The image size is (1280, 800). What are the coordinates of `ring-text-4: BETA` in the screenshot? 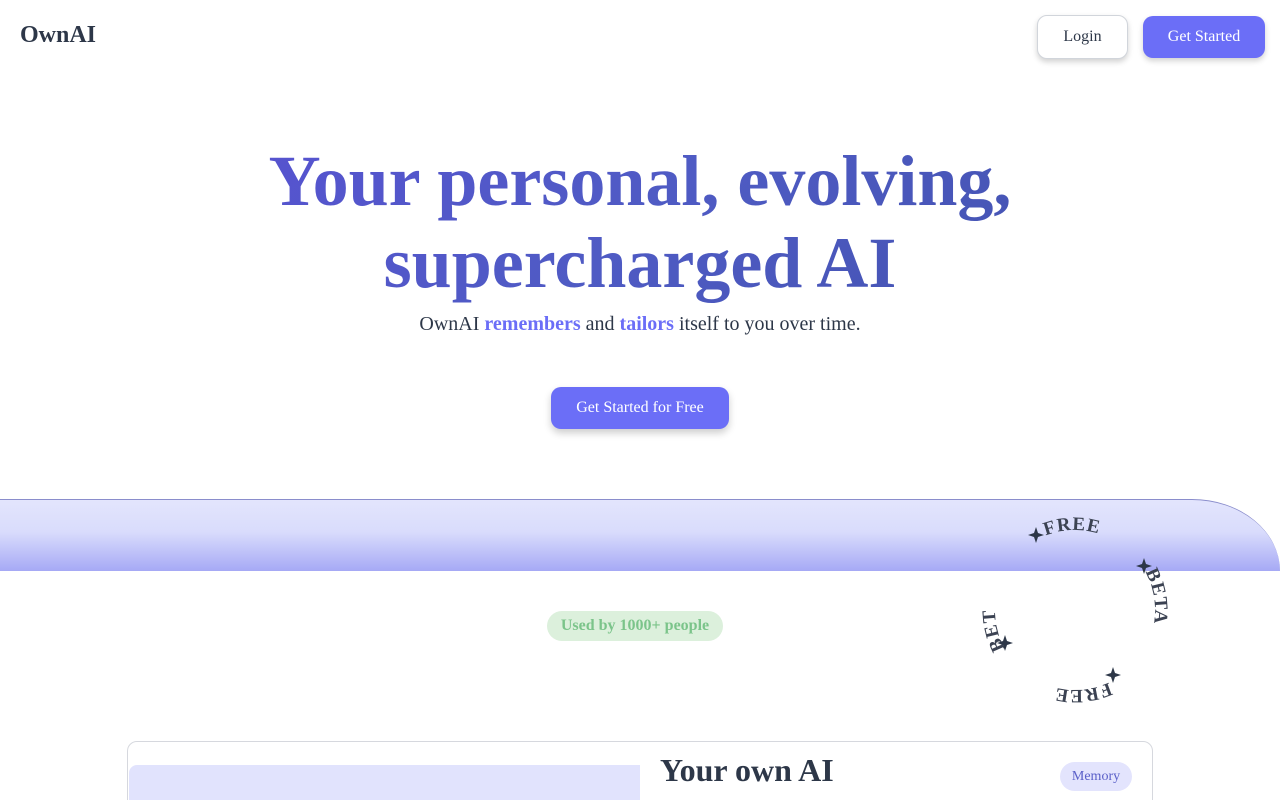 It's located at (986, 572).